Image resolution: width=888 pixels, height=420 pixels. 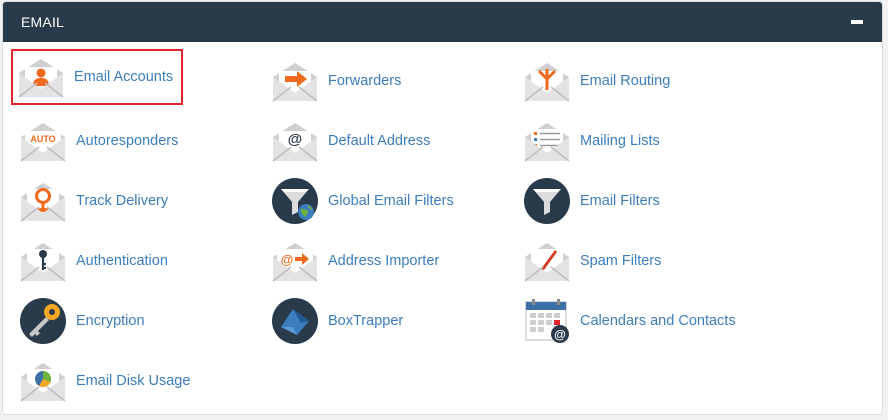 I want to click on global-email-filters-icon, so click(x=295, y=201).